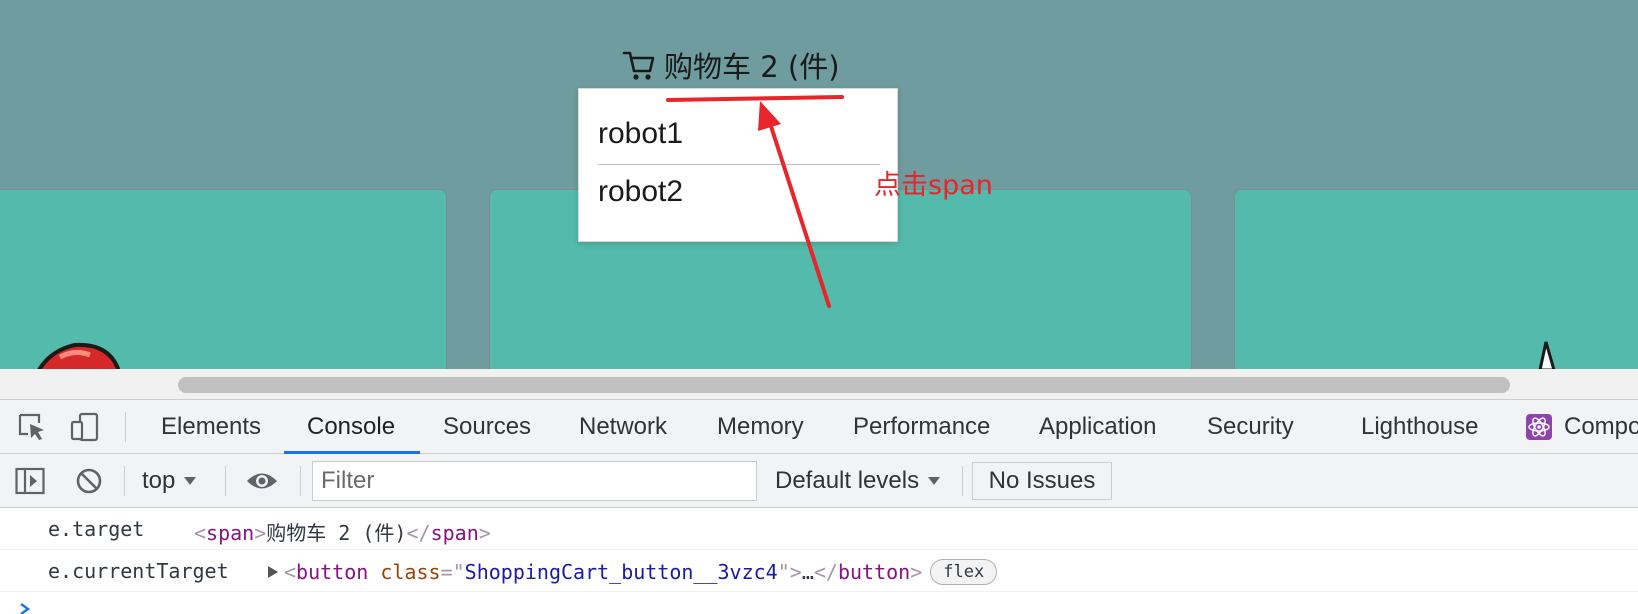 The height and width of the screenshot is (614, 1638). I want to click on inspect-icon, so click(32, 427).